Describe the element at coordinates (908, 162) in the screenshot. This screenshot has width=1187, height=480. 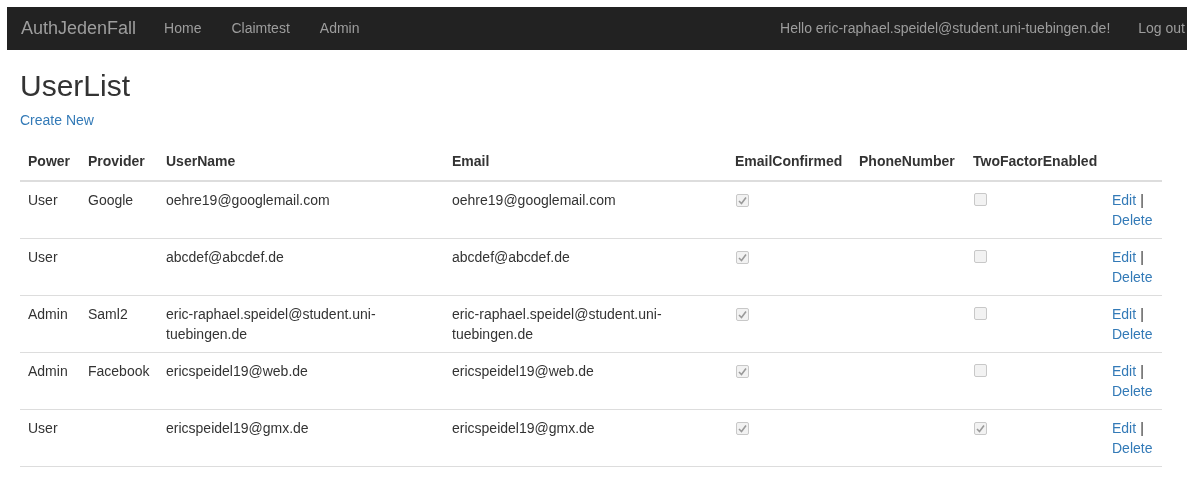
I see `column-header: PhoneNumber` at that location.